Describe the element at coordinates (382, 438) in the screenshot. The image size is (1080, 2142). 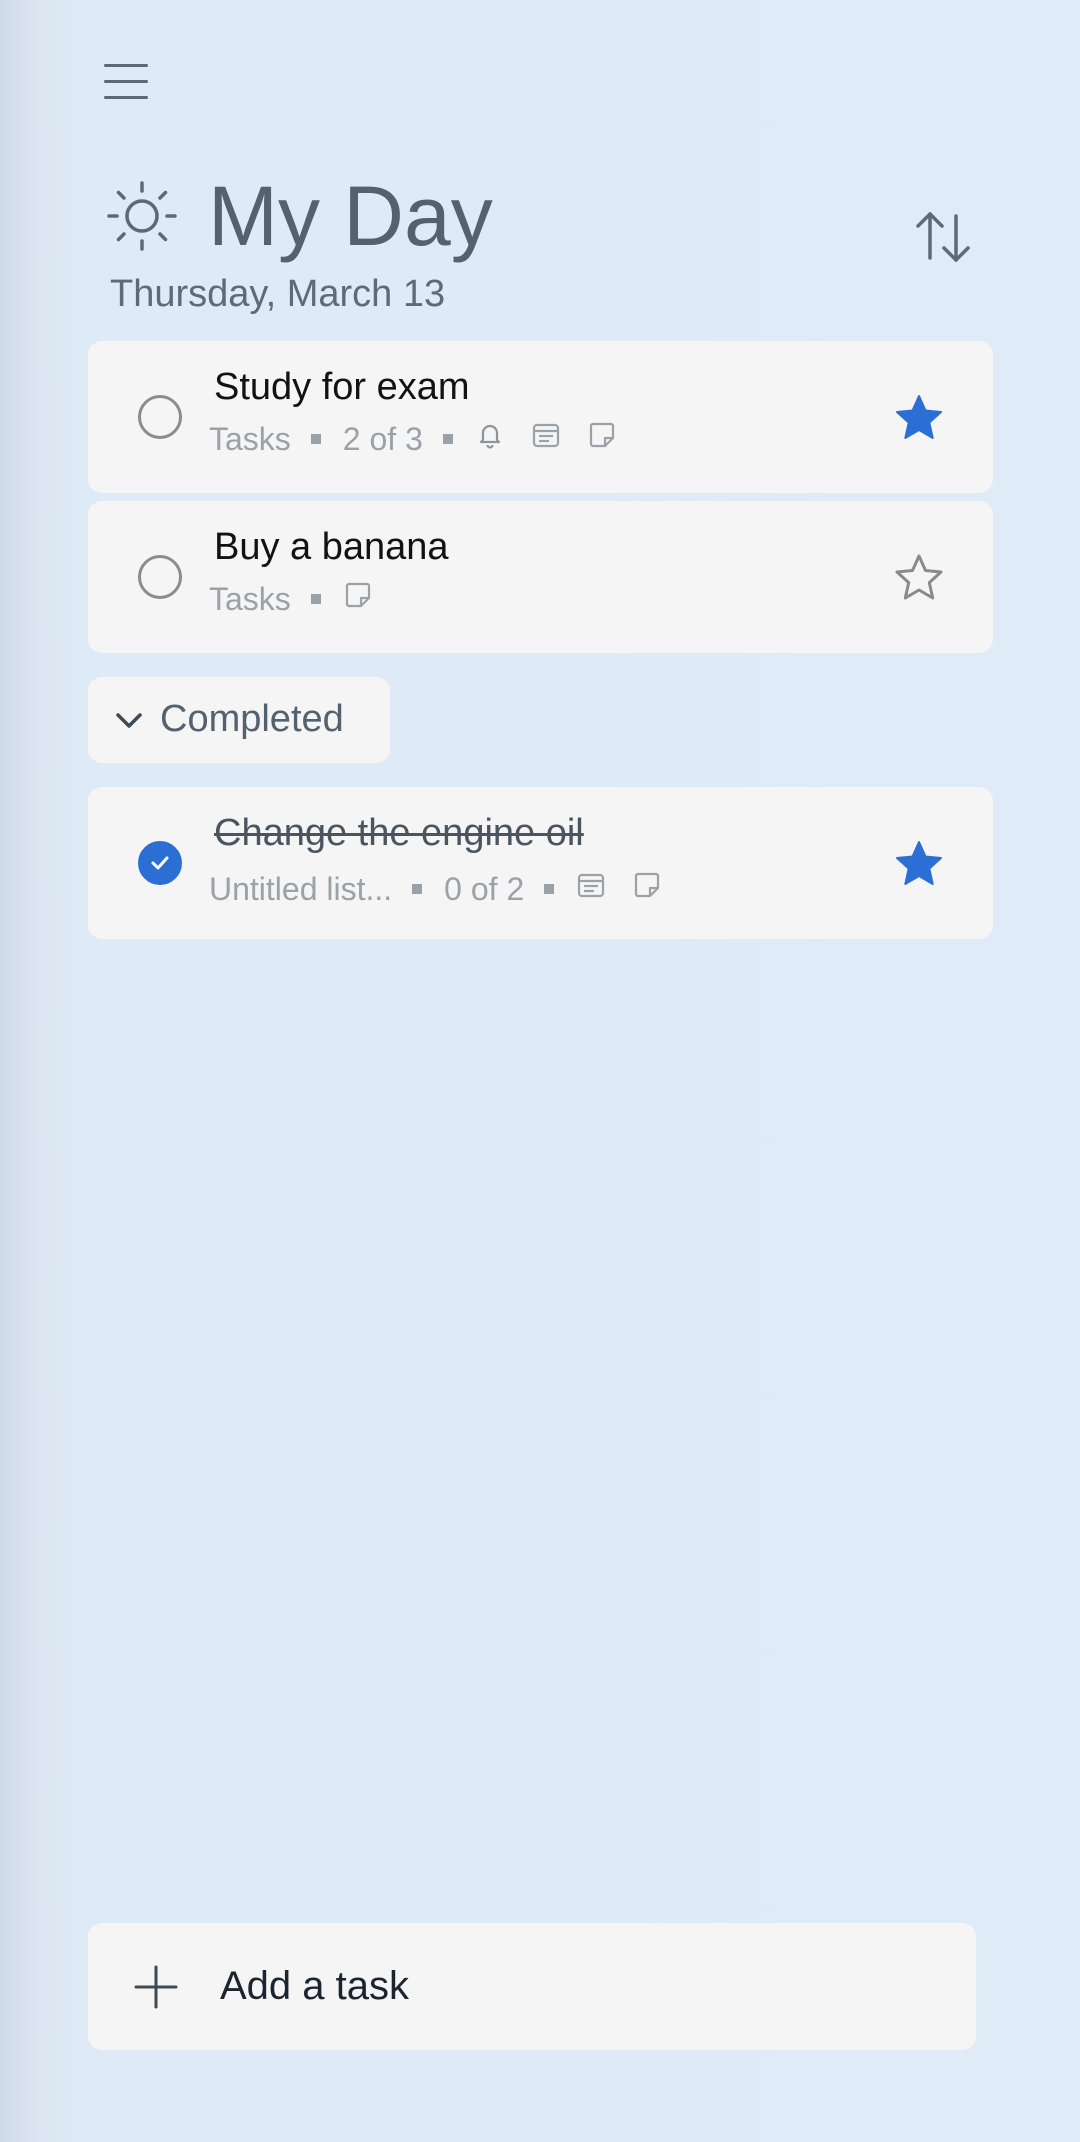
I see `task-steps: 2 of 3` at that location.